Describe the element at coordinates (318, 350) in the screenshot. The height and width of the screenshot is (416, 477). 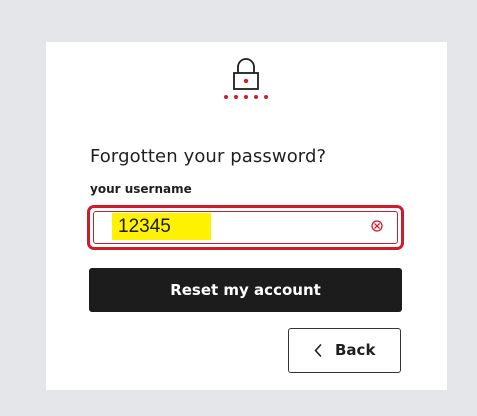
I see `chevron-left-icon` at that location.